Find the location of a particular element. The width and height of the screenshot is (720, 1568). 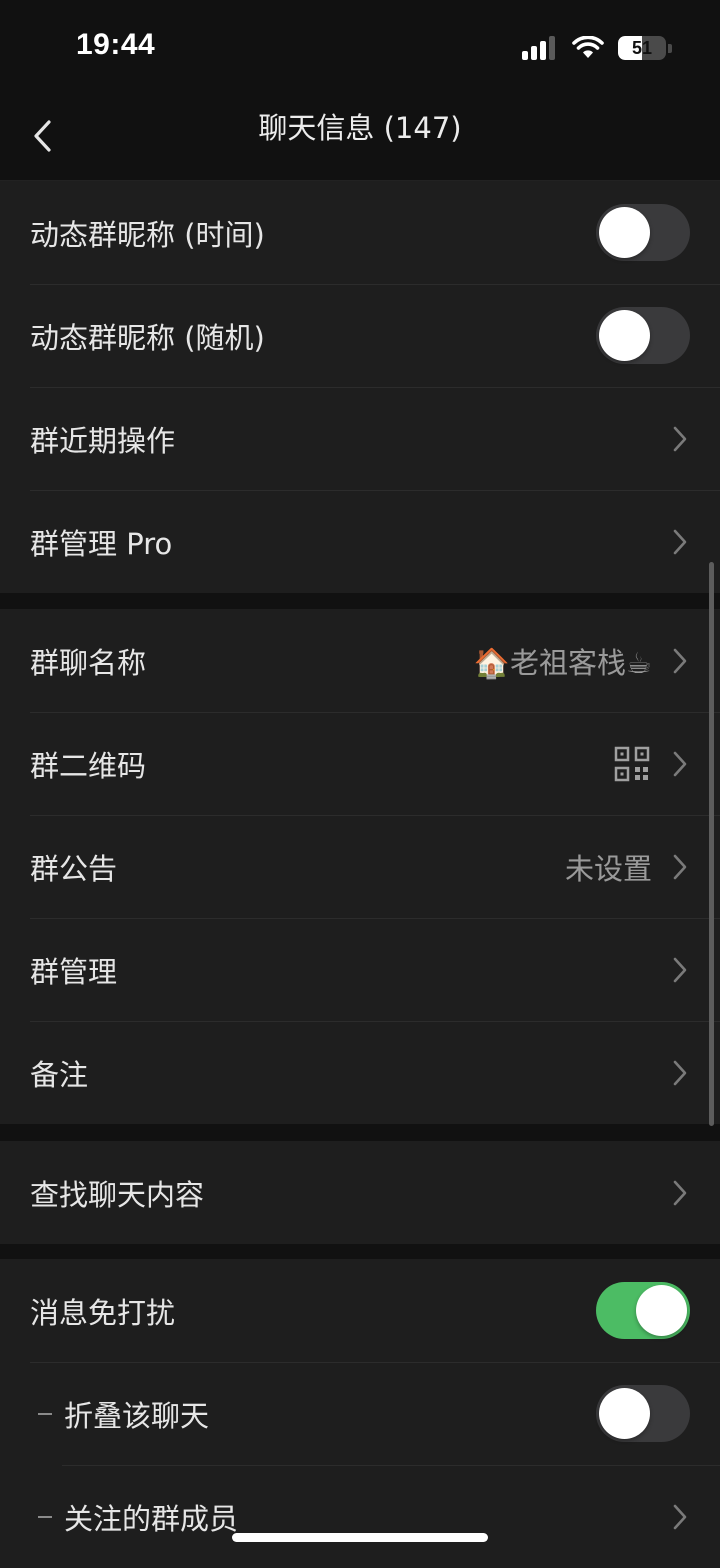

remark-row: 备注 is located at coordinates (360, 1072).